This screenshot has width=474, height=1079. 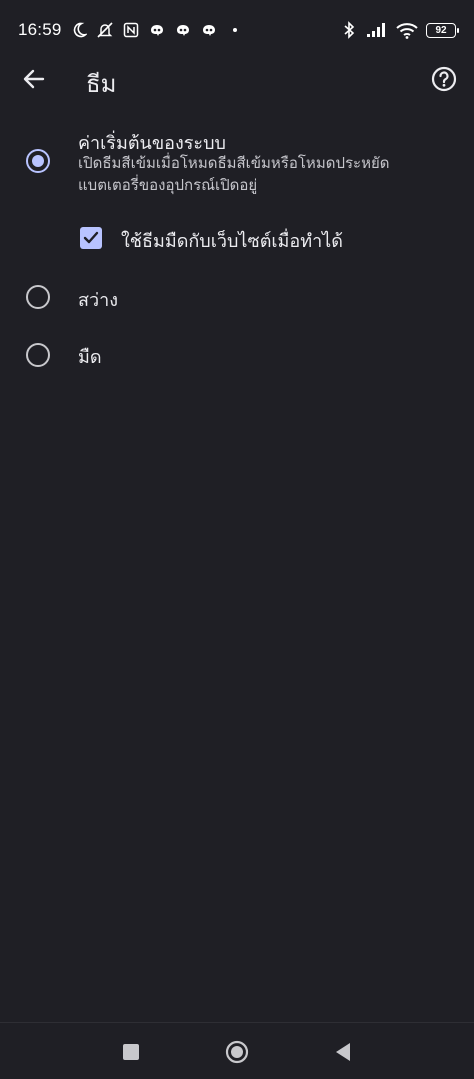 I want to click on nfc-icon, so click(x=131, y=30).